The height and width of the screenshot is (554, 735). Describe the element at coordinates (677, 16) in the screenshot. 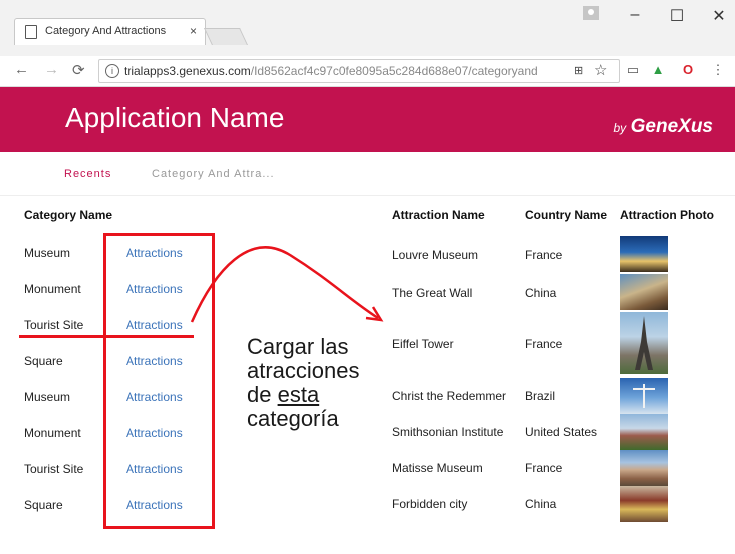

I see `maximize-button: ☐` at that location.